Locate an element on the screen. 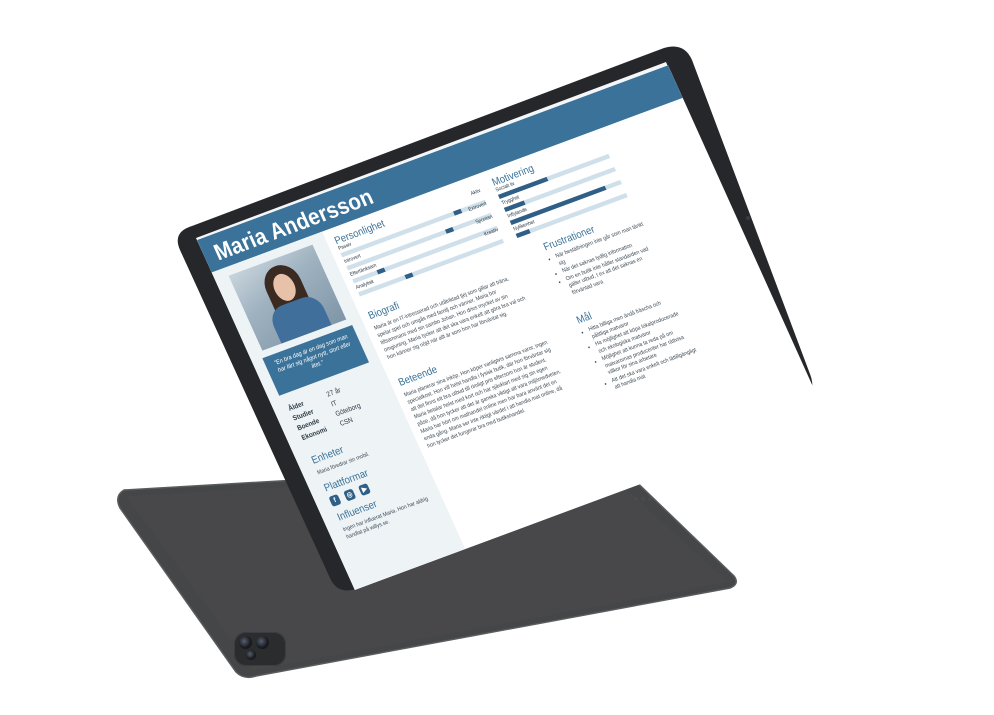 The height and width of the screenshot is (715, 994). slider-right-label: Aktiv is located at coordinates (475, 192).